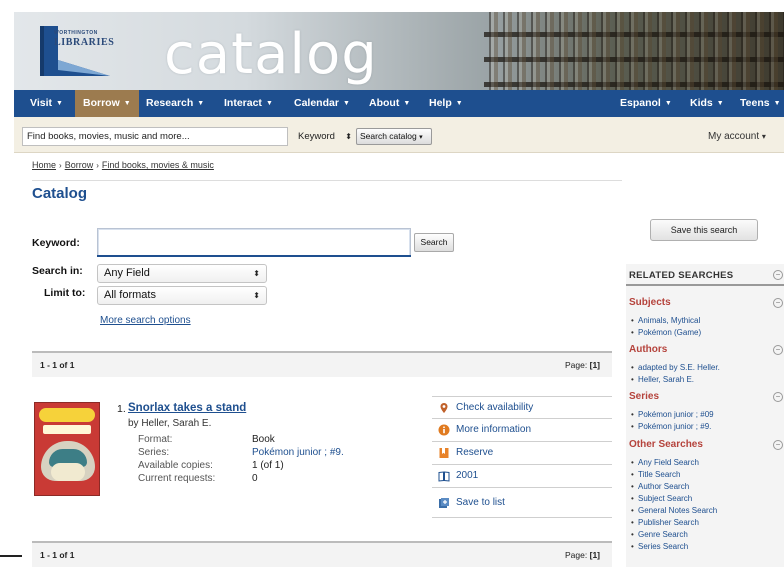 This screenshot has height=567, width=784. What do you see at coordinates (41, 103) in the screenshot?
I see `nav-visit-label: Visit` at bounding box center [41, 103].